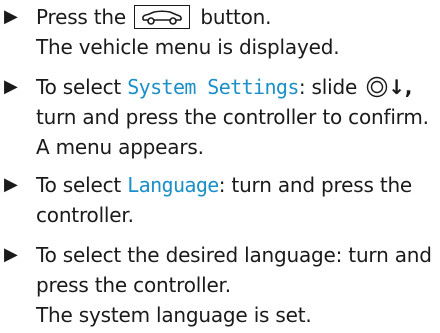 The height and width of the screenshot is (333, 440). What do you see at coordinates (85, 215) in the screenshot?
I see `step-3-line-2: controller.` at bounding box center [85, 215].